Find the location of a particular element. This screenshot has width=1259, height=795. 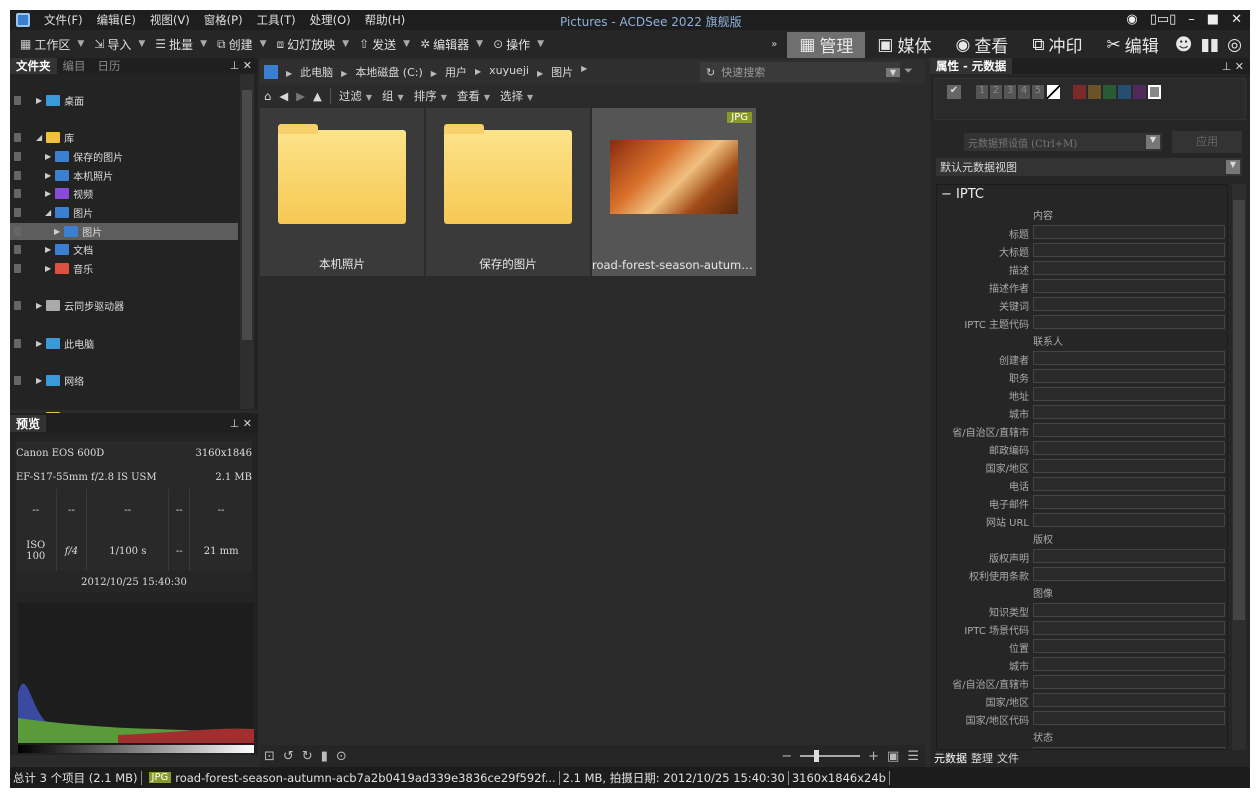

batch-button: ☰ 批量 ▼ is located at coordinates (181, 44).